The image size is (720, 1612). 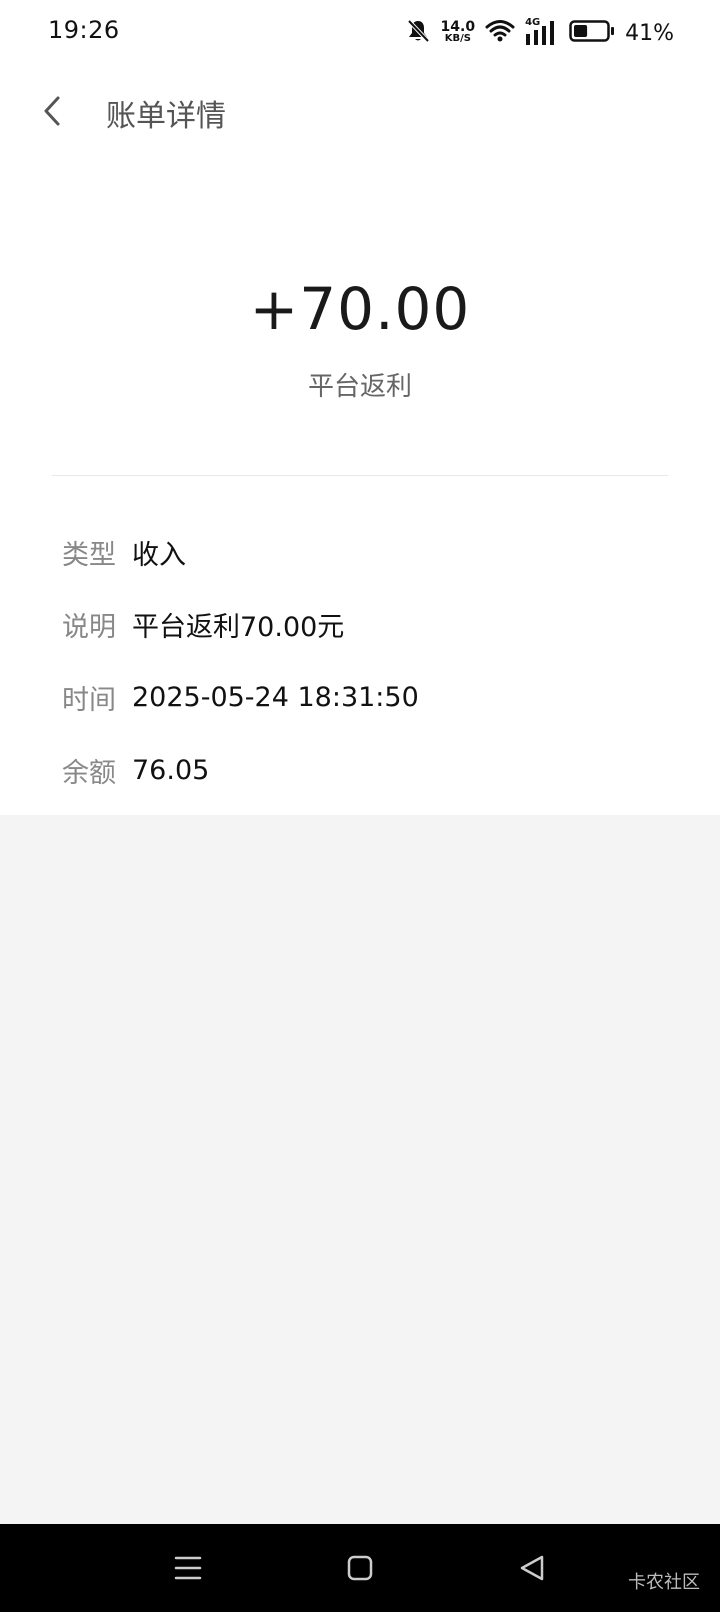 I want to click on network-speed: 14.0 KB/S, so click(x=458, y=31).